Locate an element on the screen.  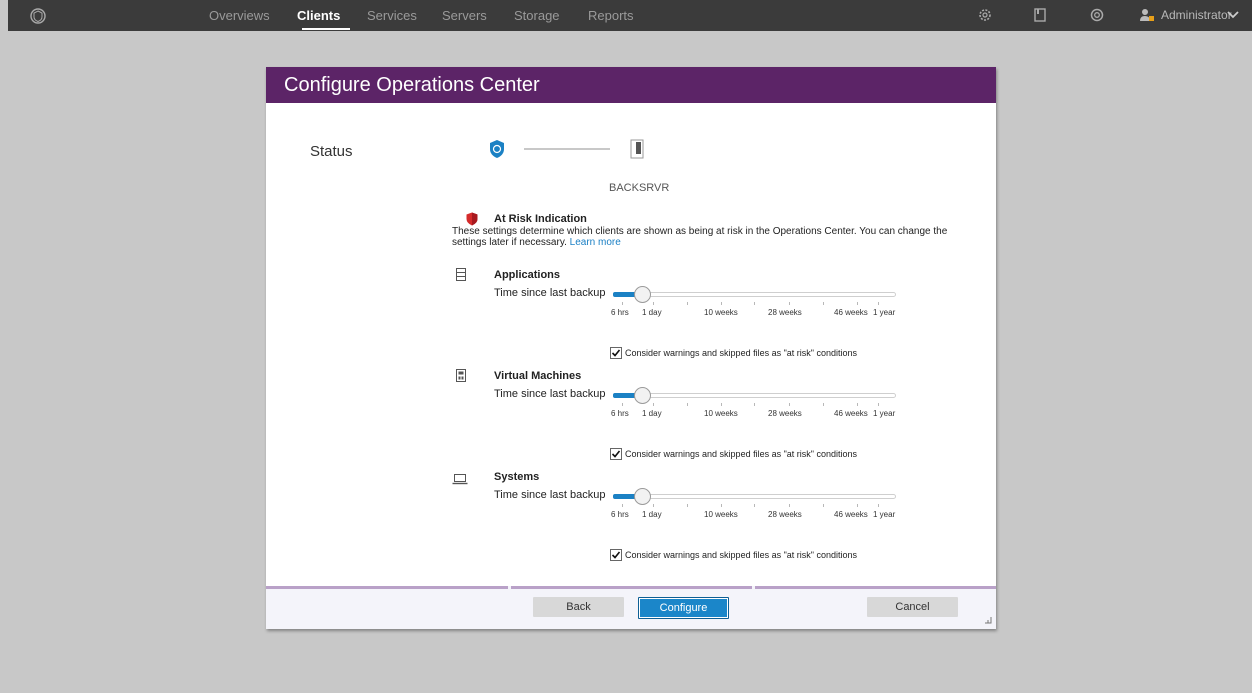
cancel-button: Cancel is located at coordinates (912, 607).